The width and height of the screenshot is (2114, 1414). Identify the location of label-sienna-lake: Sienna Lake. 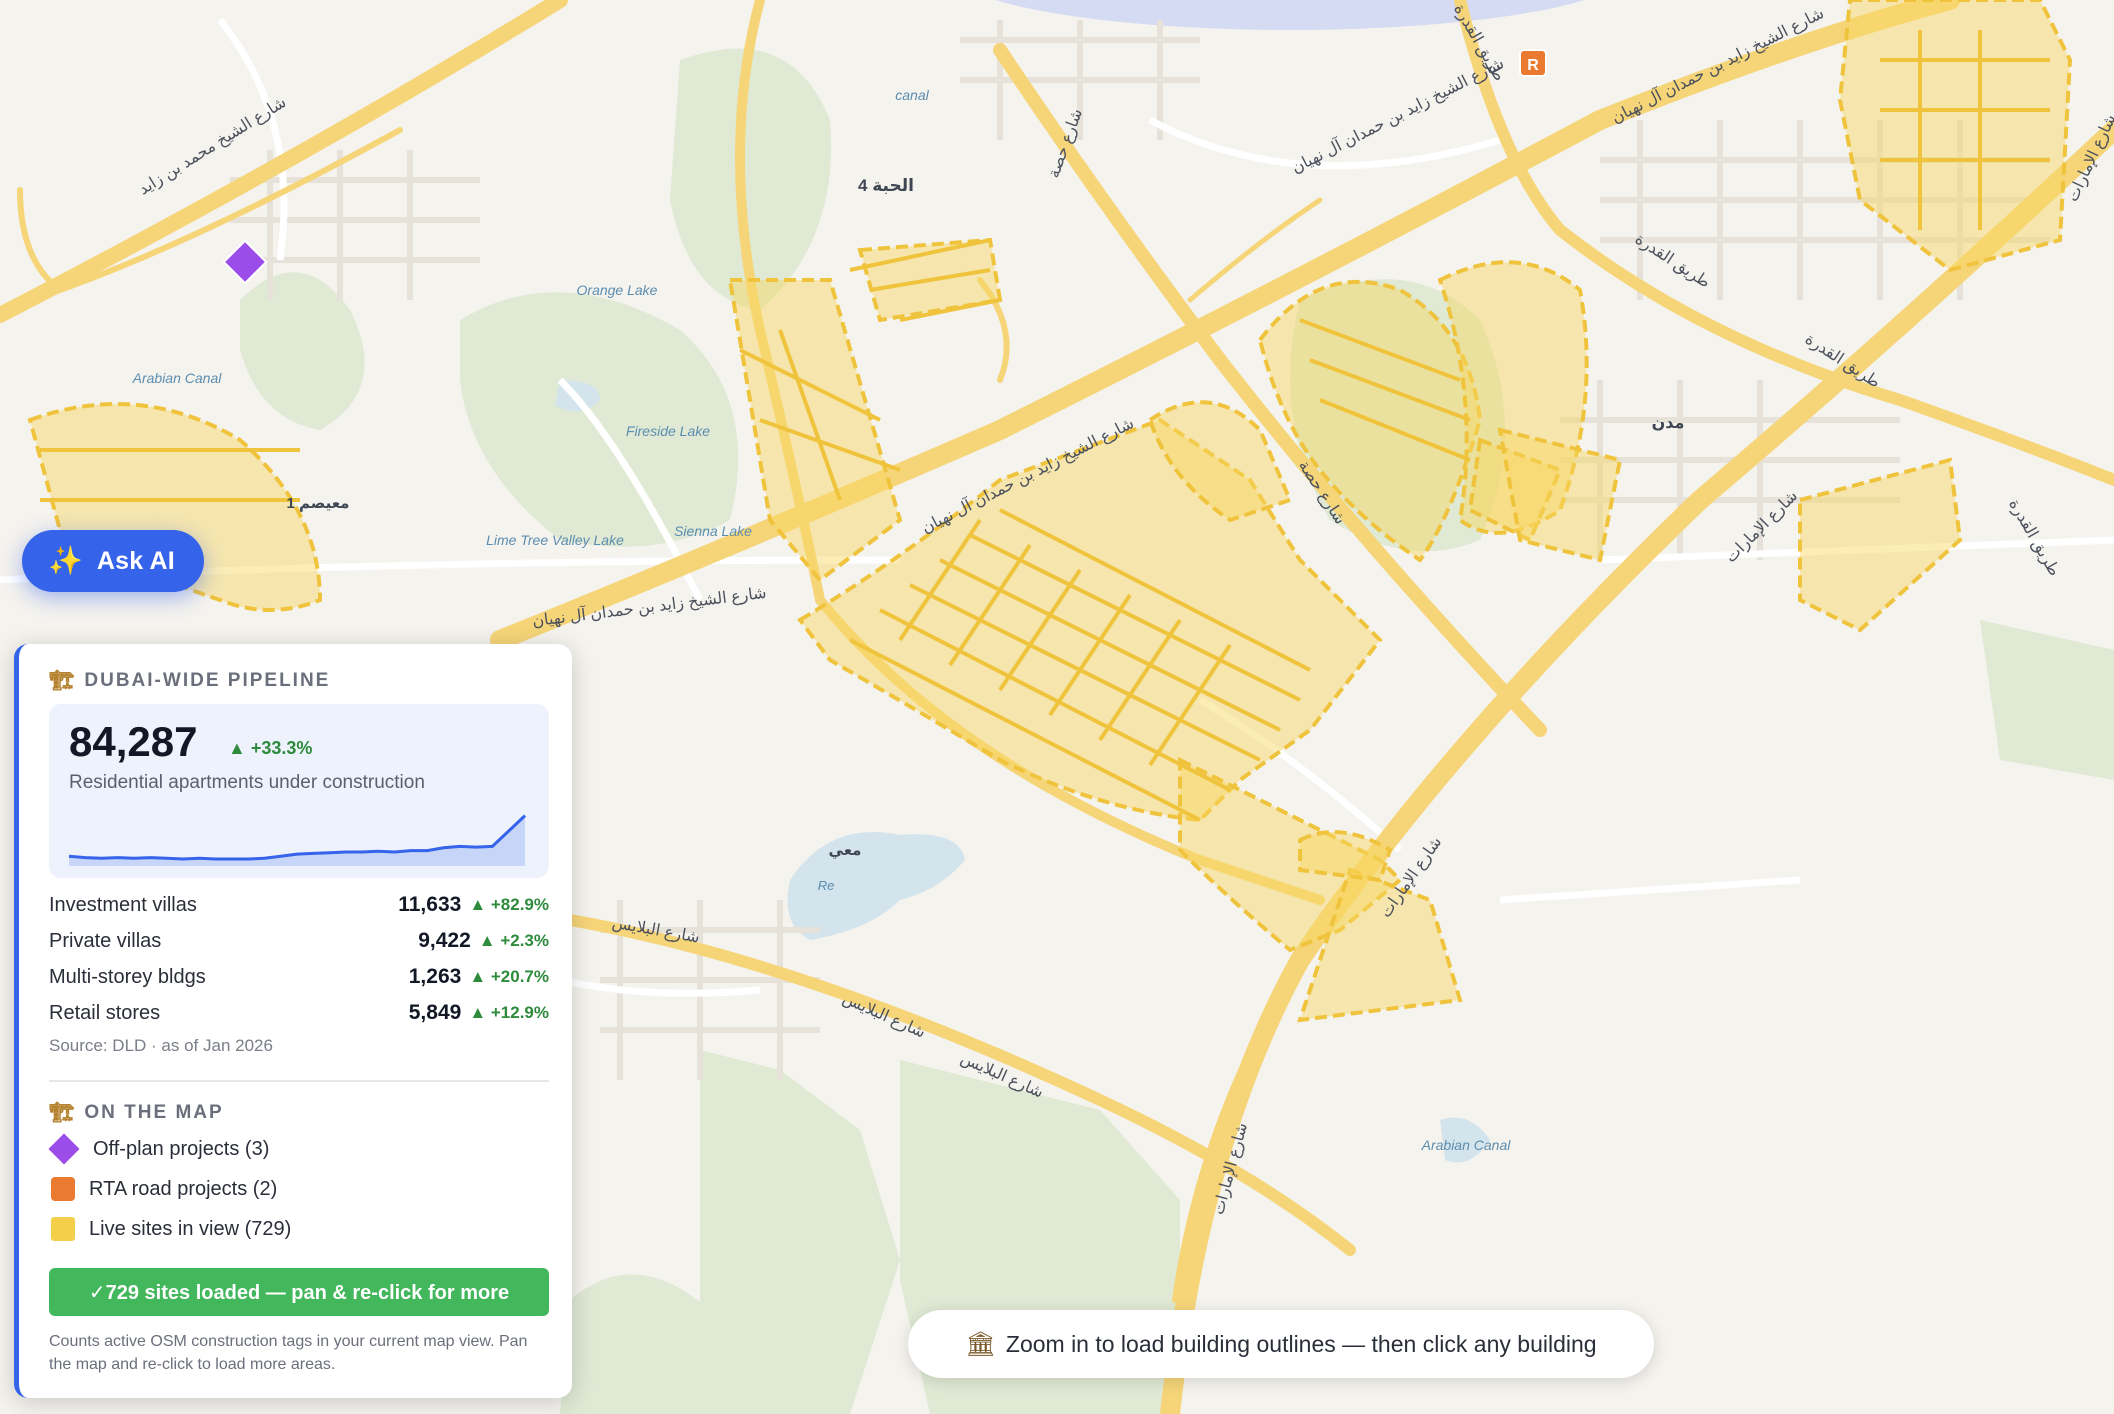
(713, 531).